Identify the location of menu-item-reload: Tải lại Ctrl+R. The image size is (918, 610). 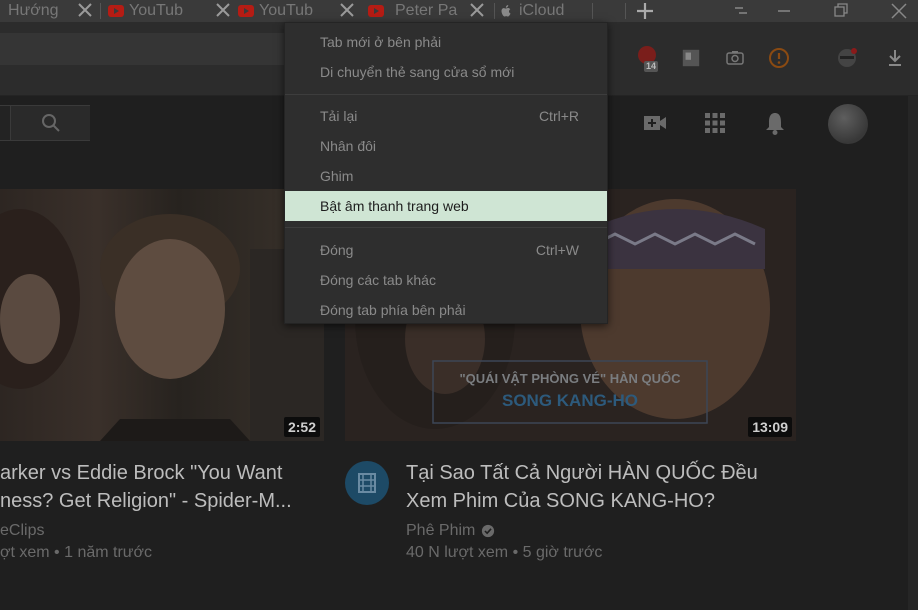
(446, 116).